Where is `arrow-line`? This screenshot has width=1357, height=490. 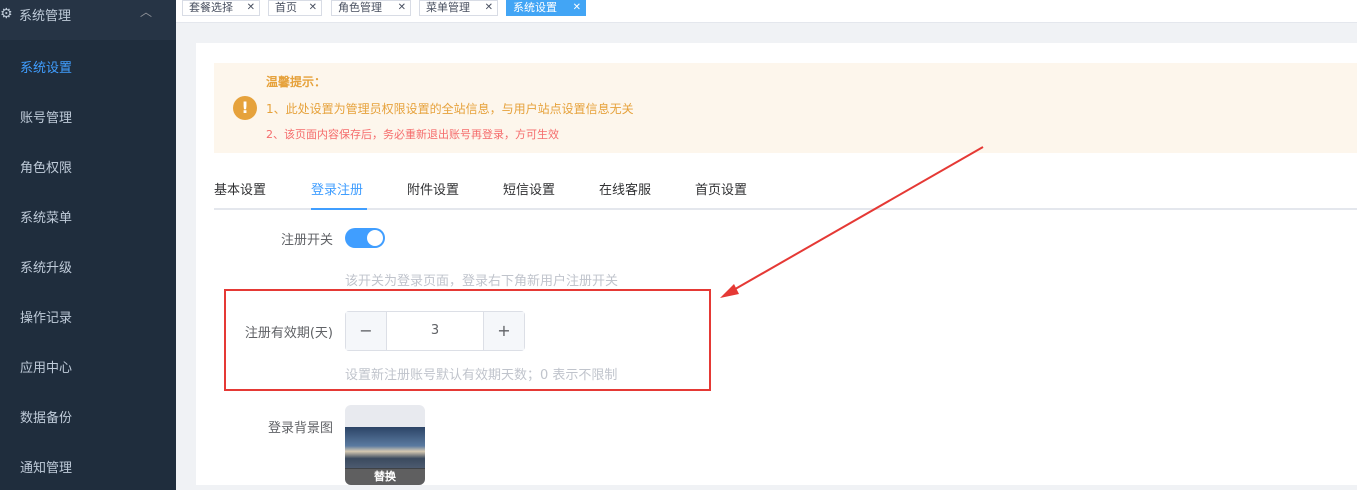
arrow-line is located at coordinates (856, 219).